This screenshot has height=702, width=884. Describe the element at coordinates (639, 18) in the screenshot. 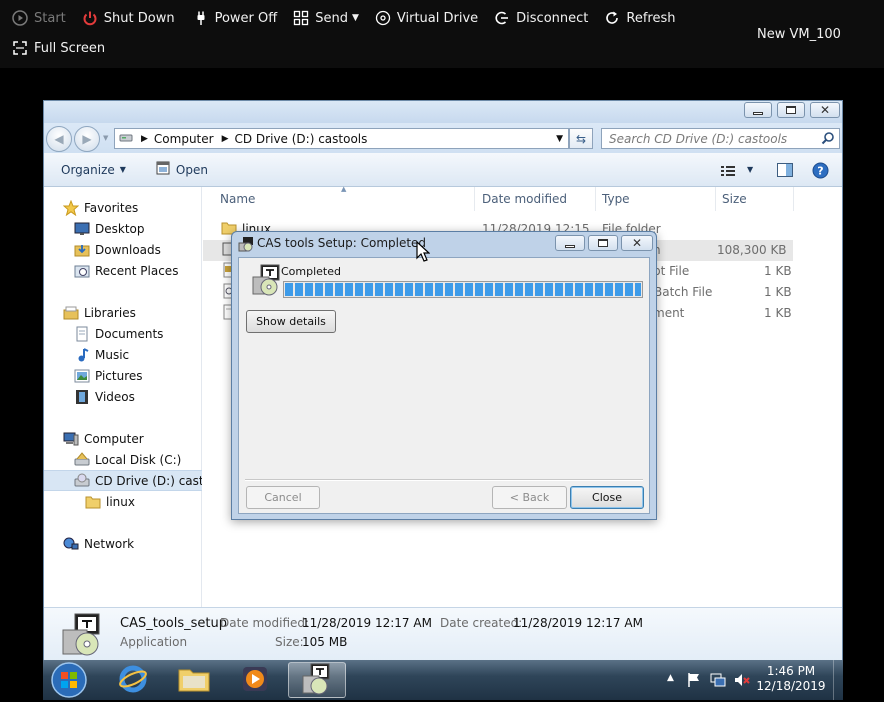

I see `refresh-button: Refresh` at that location.